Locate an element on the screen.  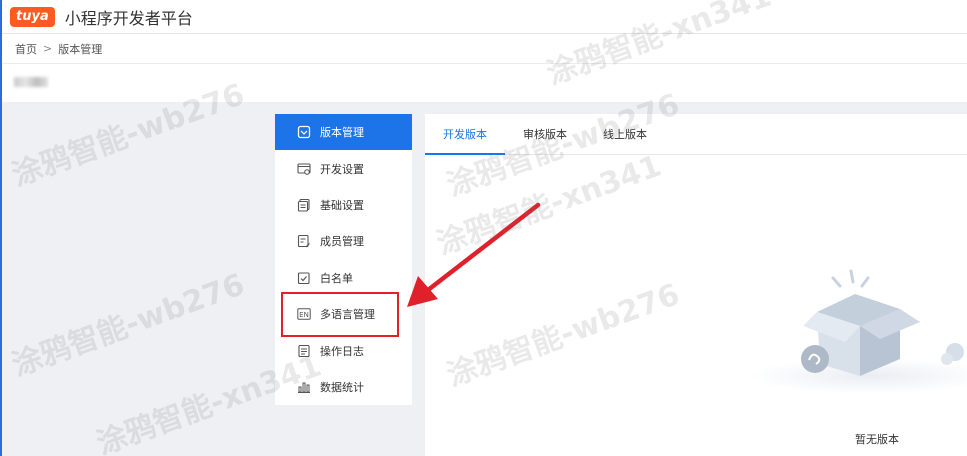
stats-icon is located at coordinates (304, 387).